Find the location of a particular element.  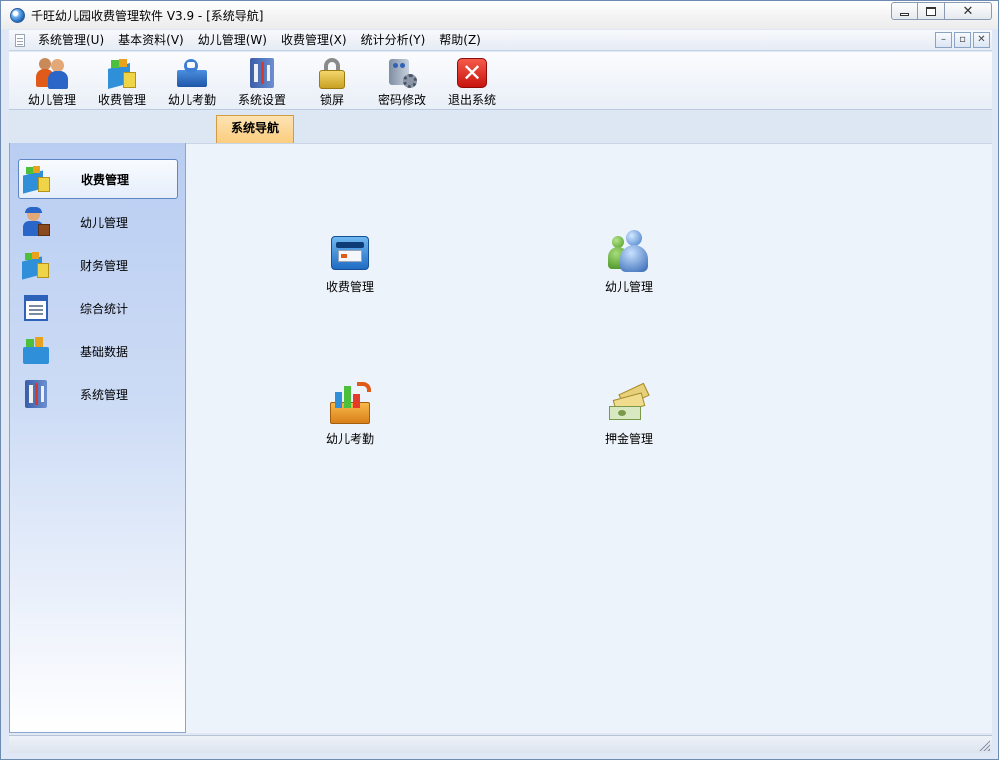

window-title: 千旺幼儿园收费管理软件 V3.9 - [系统导航] is located at coordinates (147, 16).